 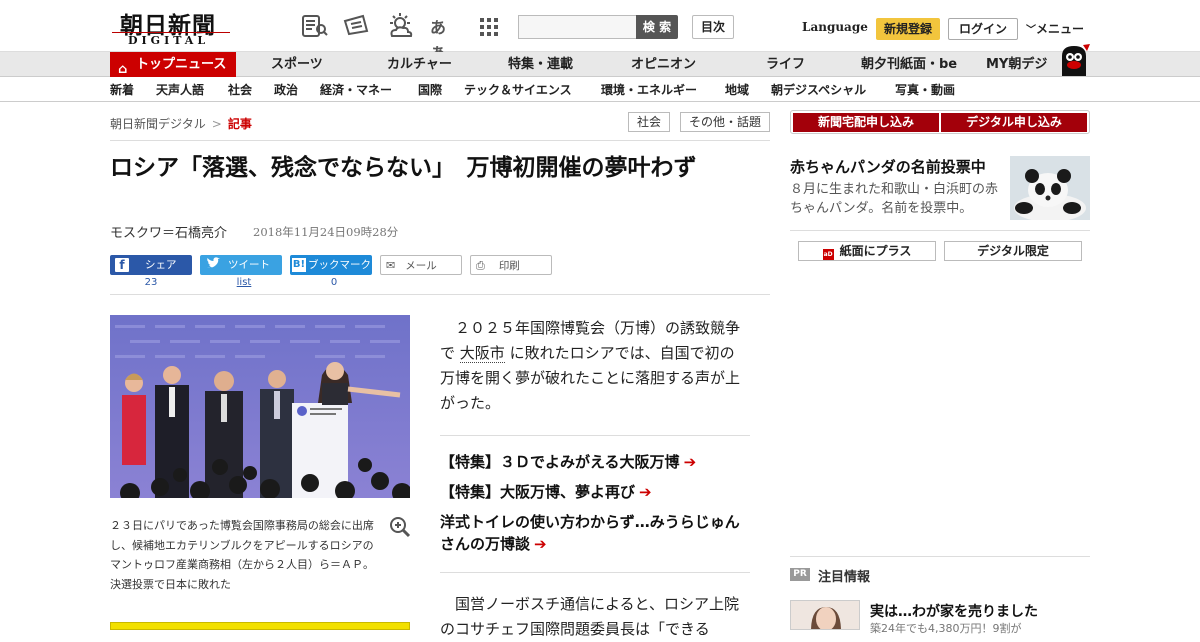 I want to click on pr-section-title: 注目情報, so click(x=844, y=577).